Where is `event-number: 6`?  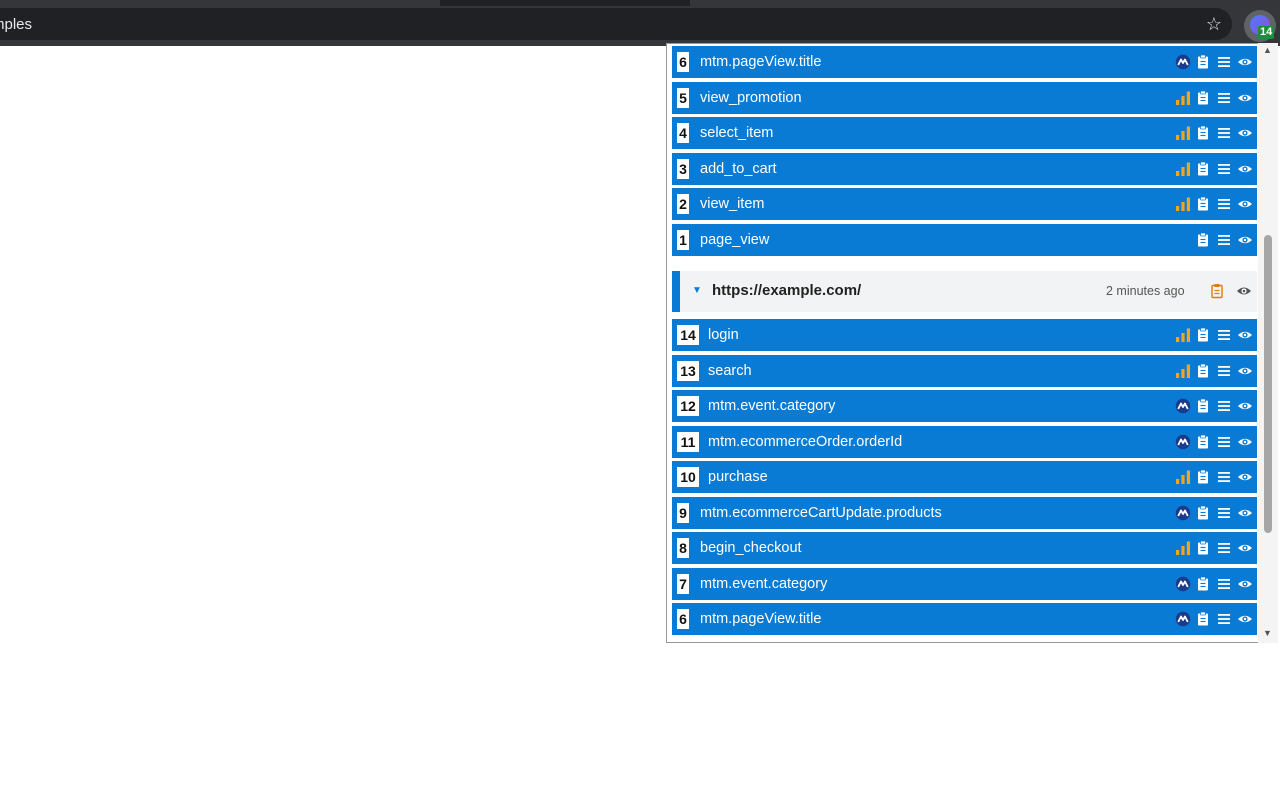
event-number: 6 is located at coordinates (683, 62).